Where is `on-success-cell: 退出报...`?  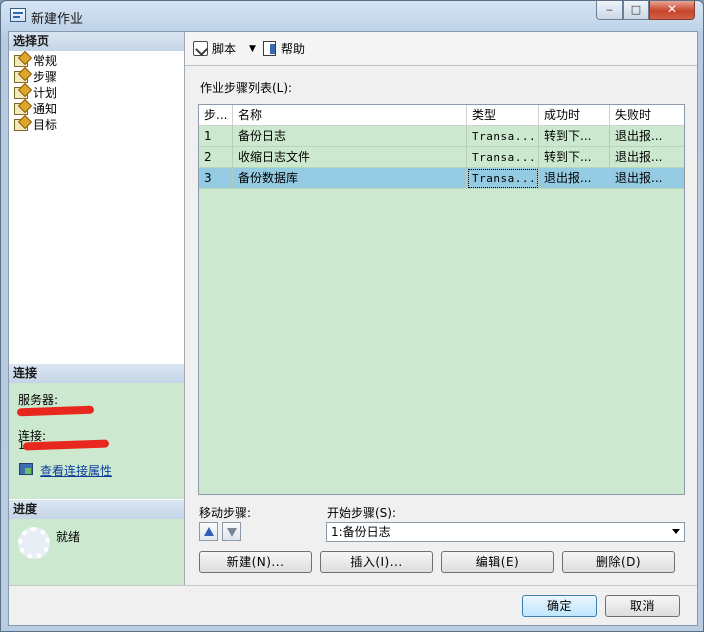 on-success-cell: 退出报... is located at coordinates (574, 178).